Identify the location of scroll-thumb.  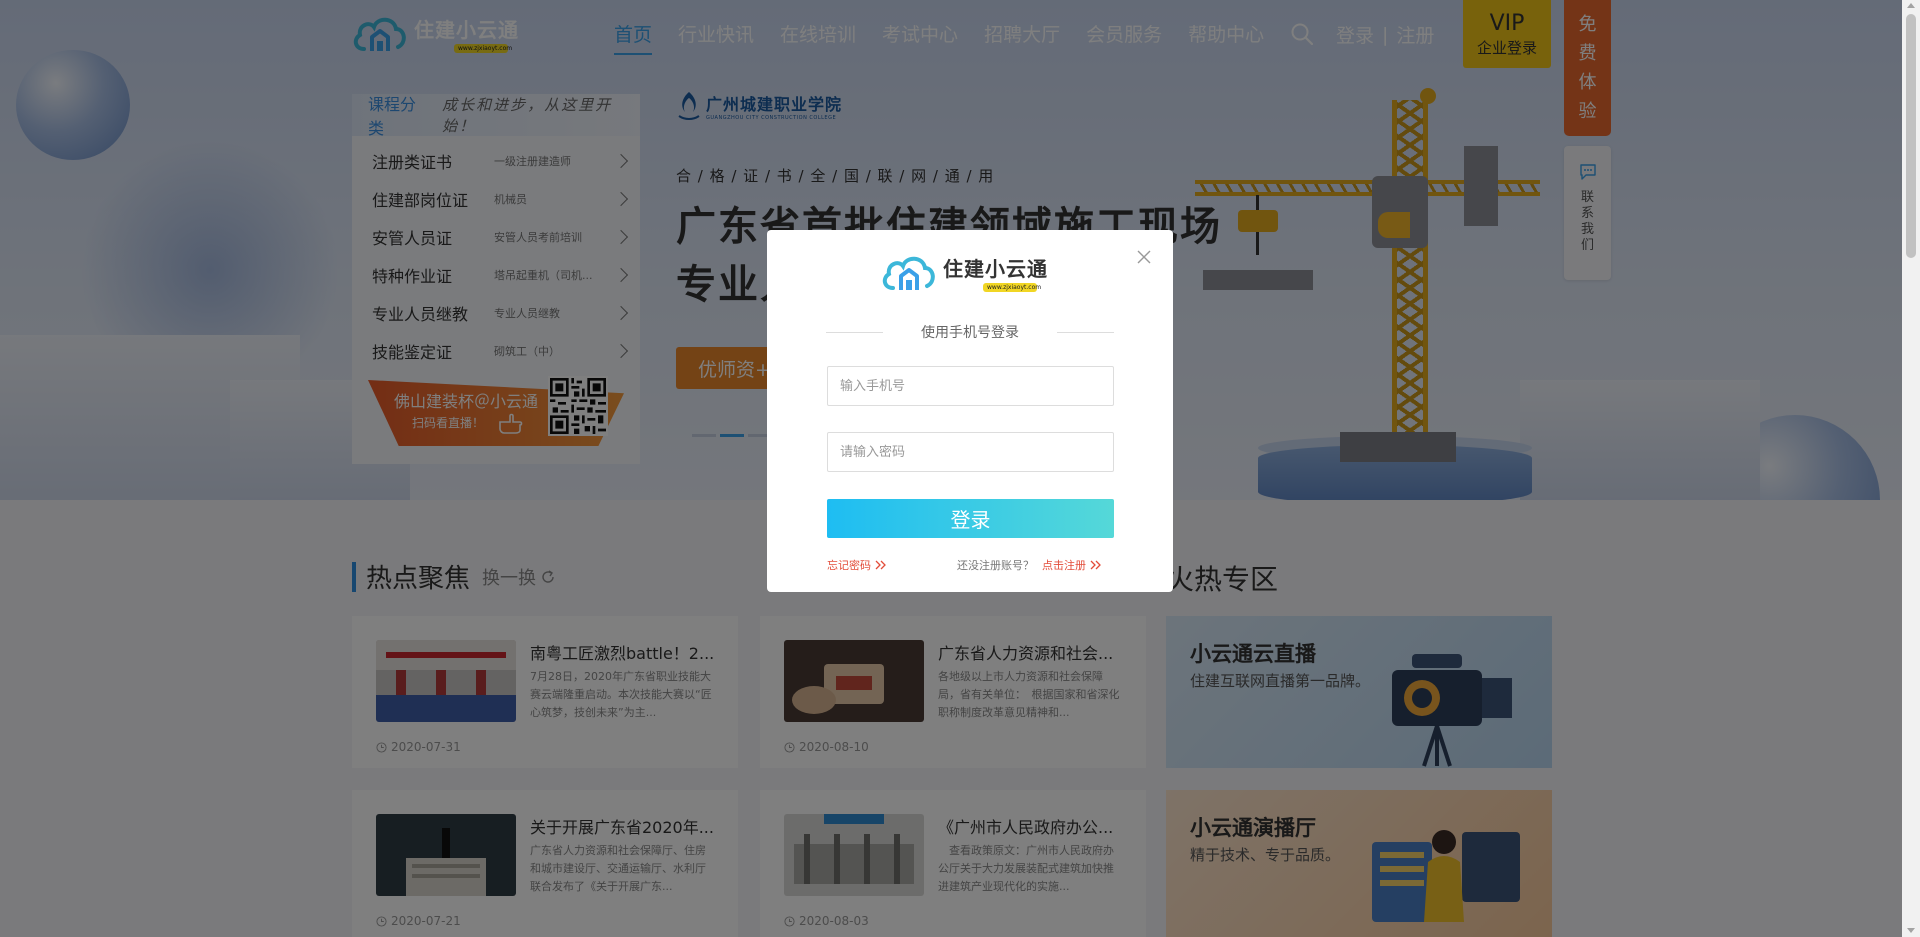
(1911, 136).